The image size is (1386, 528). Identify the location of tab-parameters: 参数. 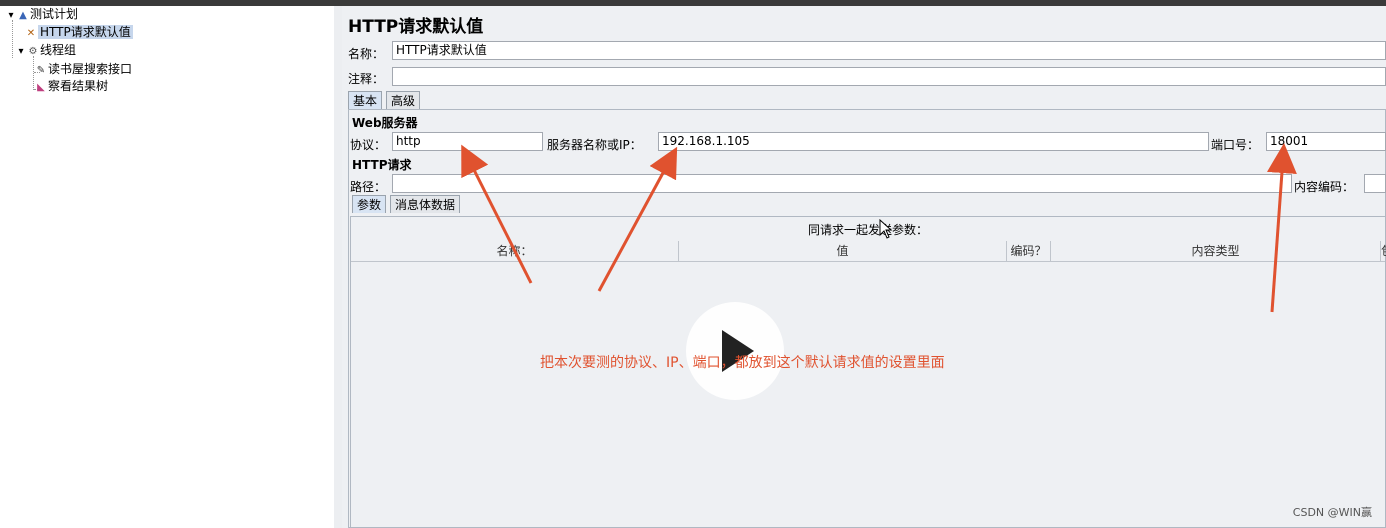
(369, 204).